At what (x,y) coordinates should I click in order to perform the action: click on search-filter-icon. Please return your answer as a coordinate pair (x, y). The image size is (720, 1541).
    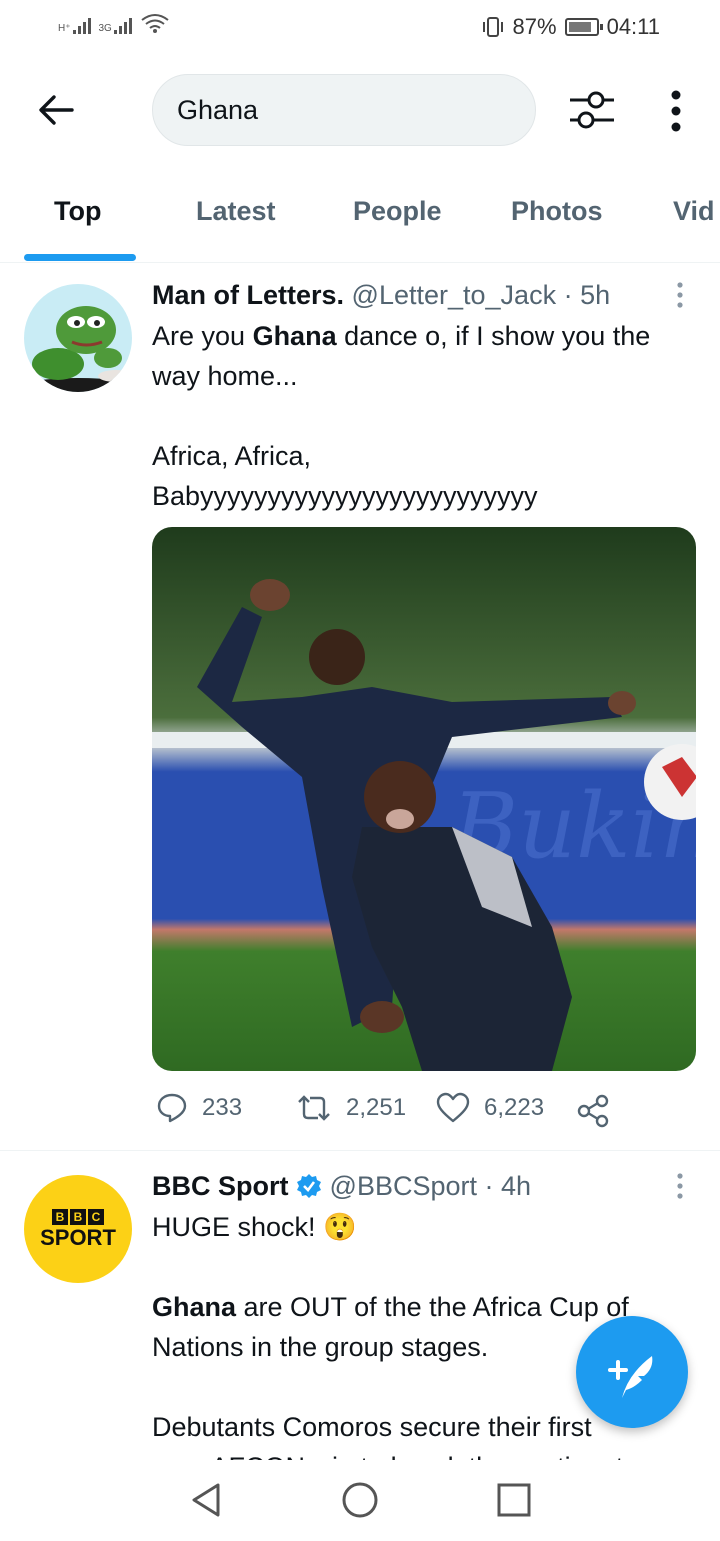
    Looking at the image, I should click on (592, 110).